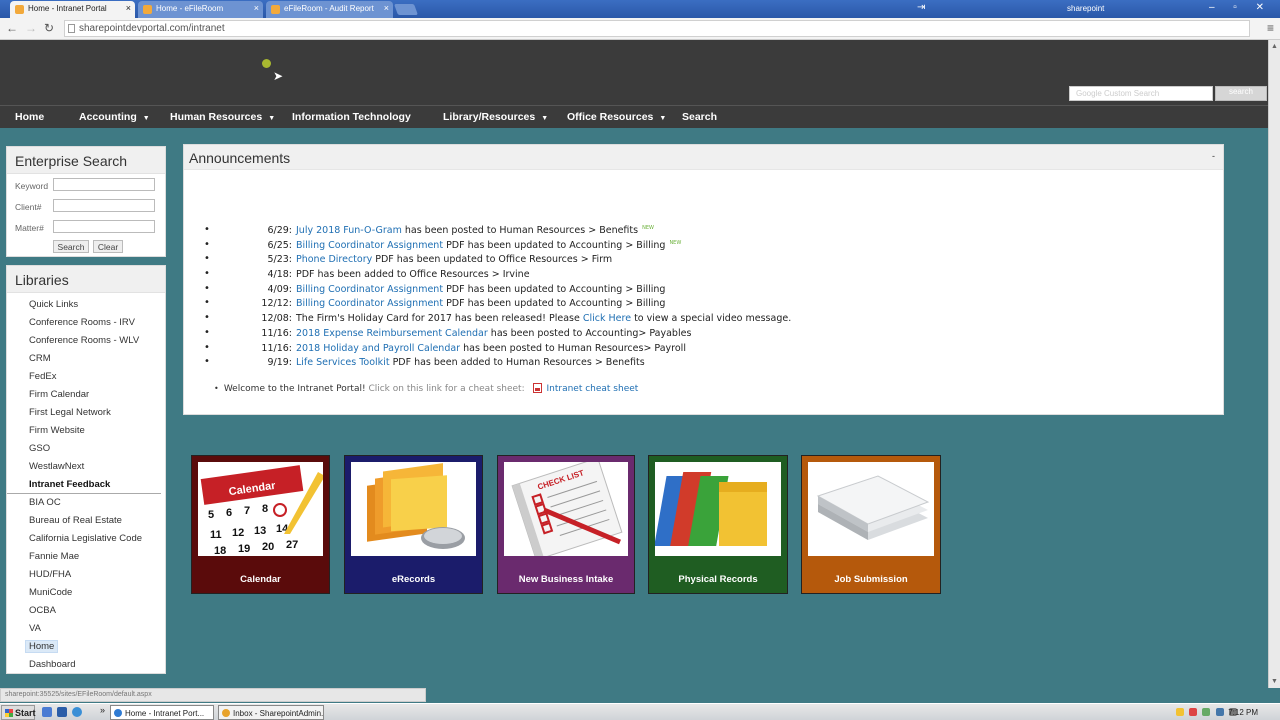 This screenshot has height=720, width=1280. Describe the element at coordinates (104, 226) in the screenshot. I see `matter-input` at that location.